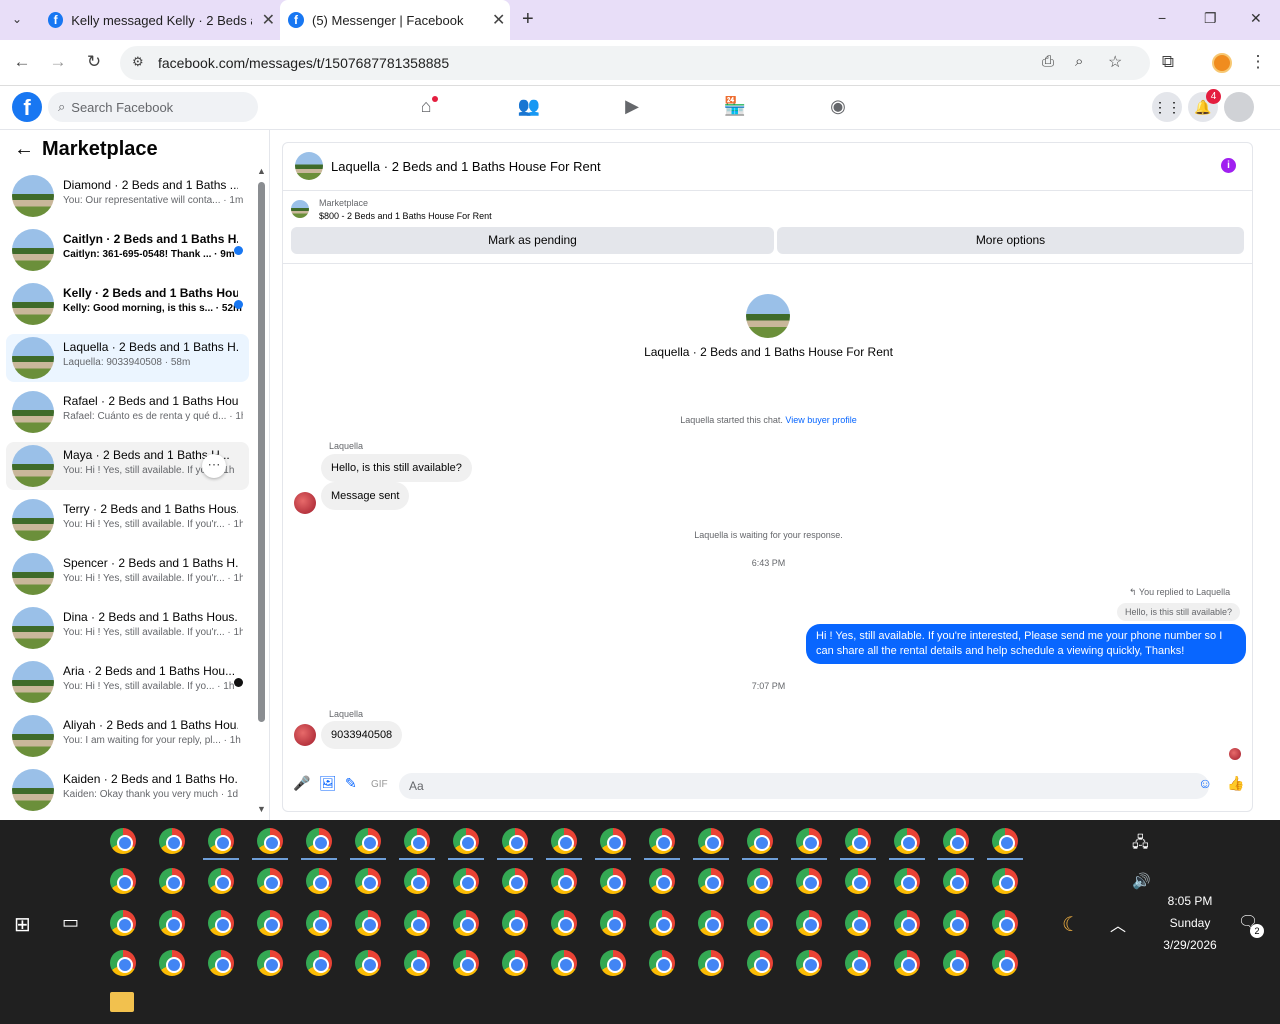 This screenshot has height=1024, width=1280. Describe the element at coordinates (58, 62) in the screenshot. I see `forward-arrow-icon: →` at that location.